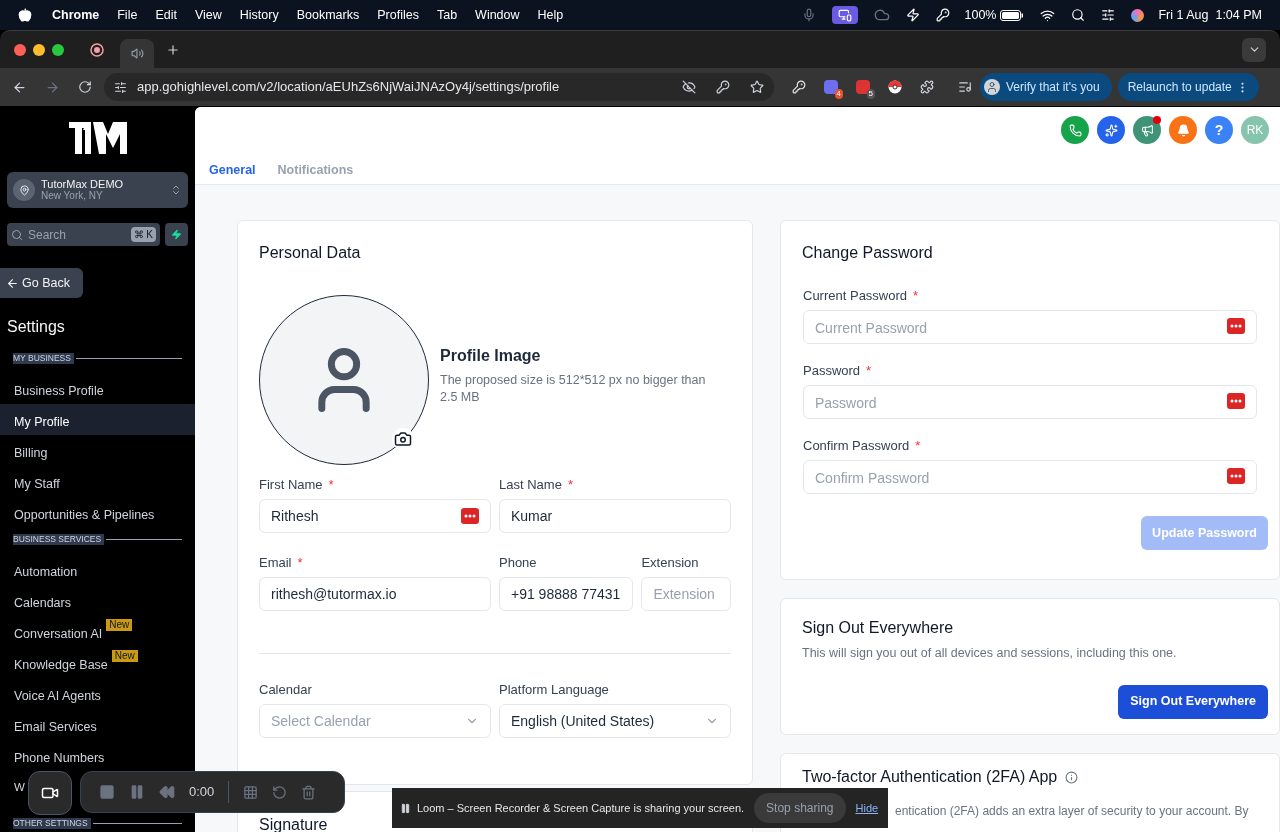 This screenshot has height=832, width=1280. Describe the element at coordinates (398, 15) in the screenshot. I see `menu-item: Profiles` at that location.